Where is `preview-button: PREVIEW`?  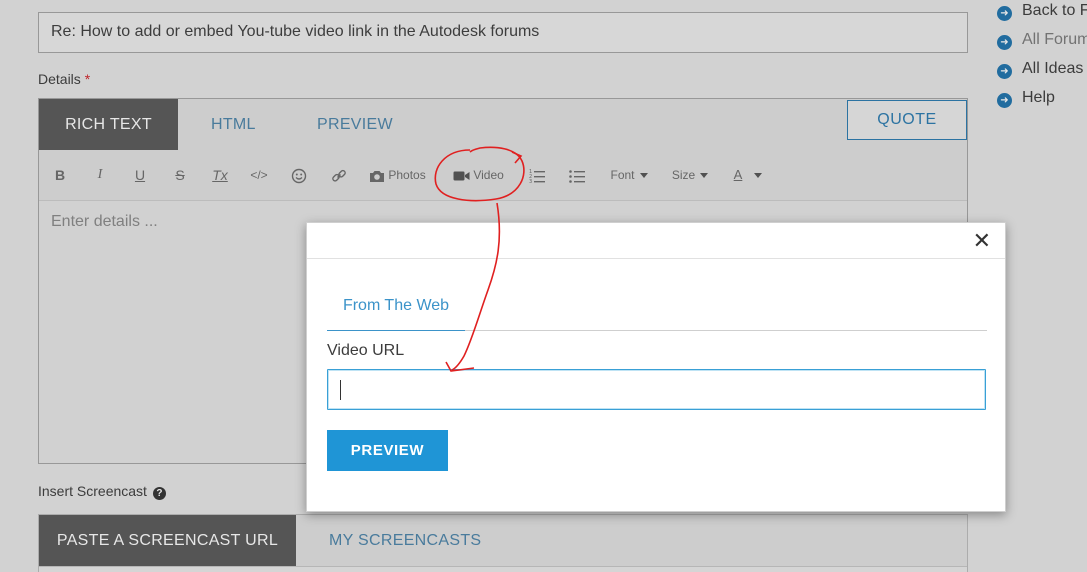
preview-button: PREVIEW is located at coordinates (387, 450).